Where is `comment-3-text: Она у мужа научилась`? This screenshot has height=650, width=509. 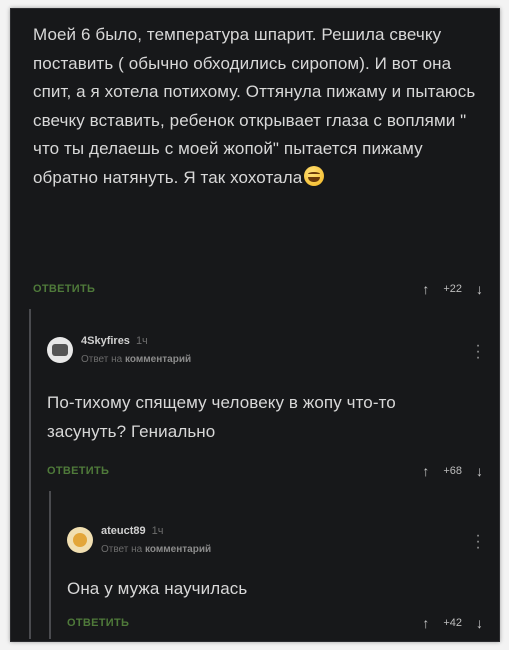 comment-3-text: Она у мужа научилась is located at coordinates (157, 588).